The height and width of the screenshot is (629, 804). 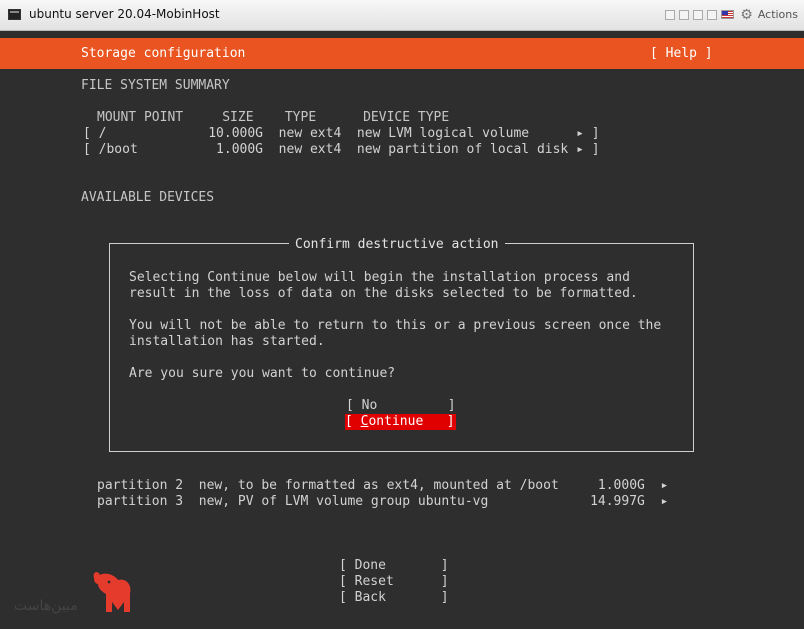 I want to click on available-devices-heading: AVAILABLE DEVICES, so click(x=148, y=197).